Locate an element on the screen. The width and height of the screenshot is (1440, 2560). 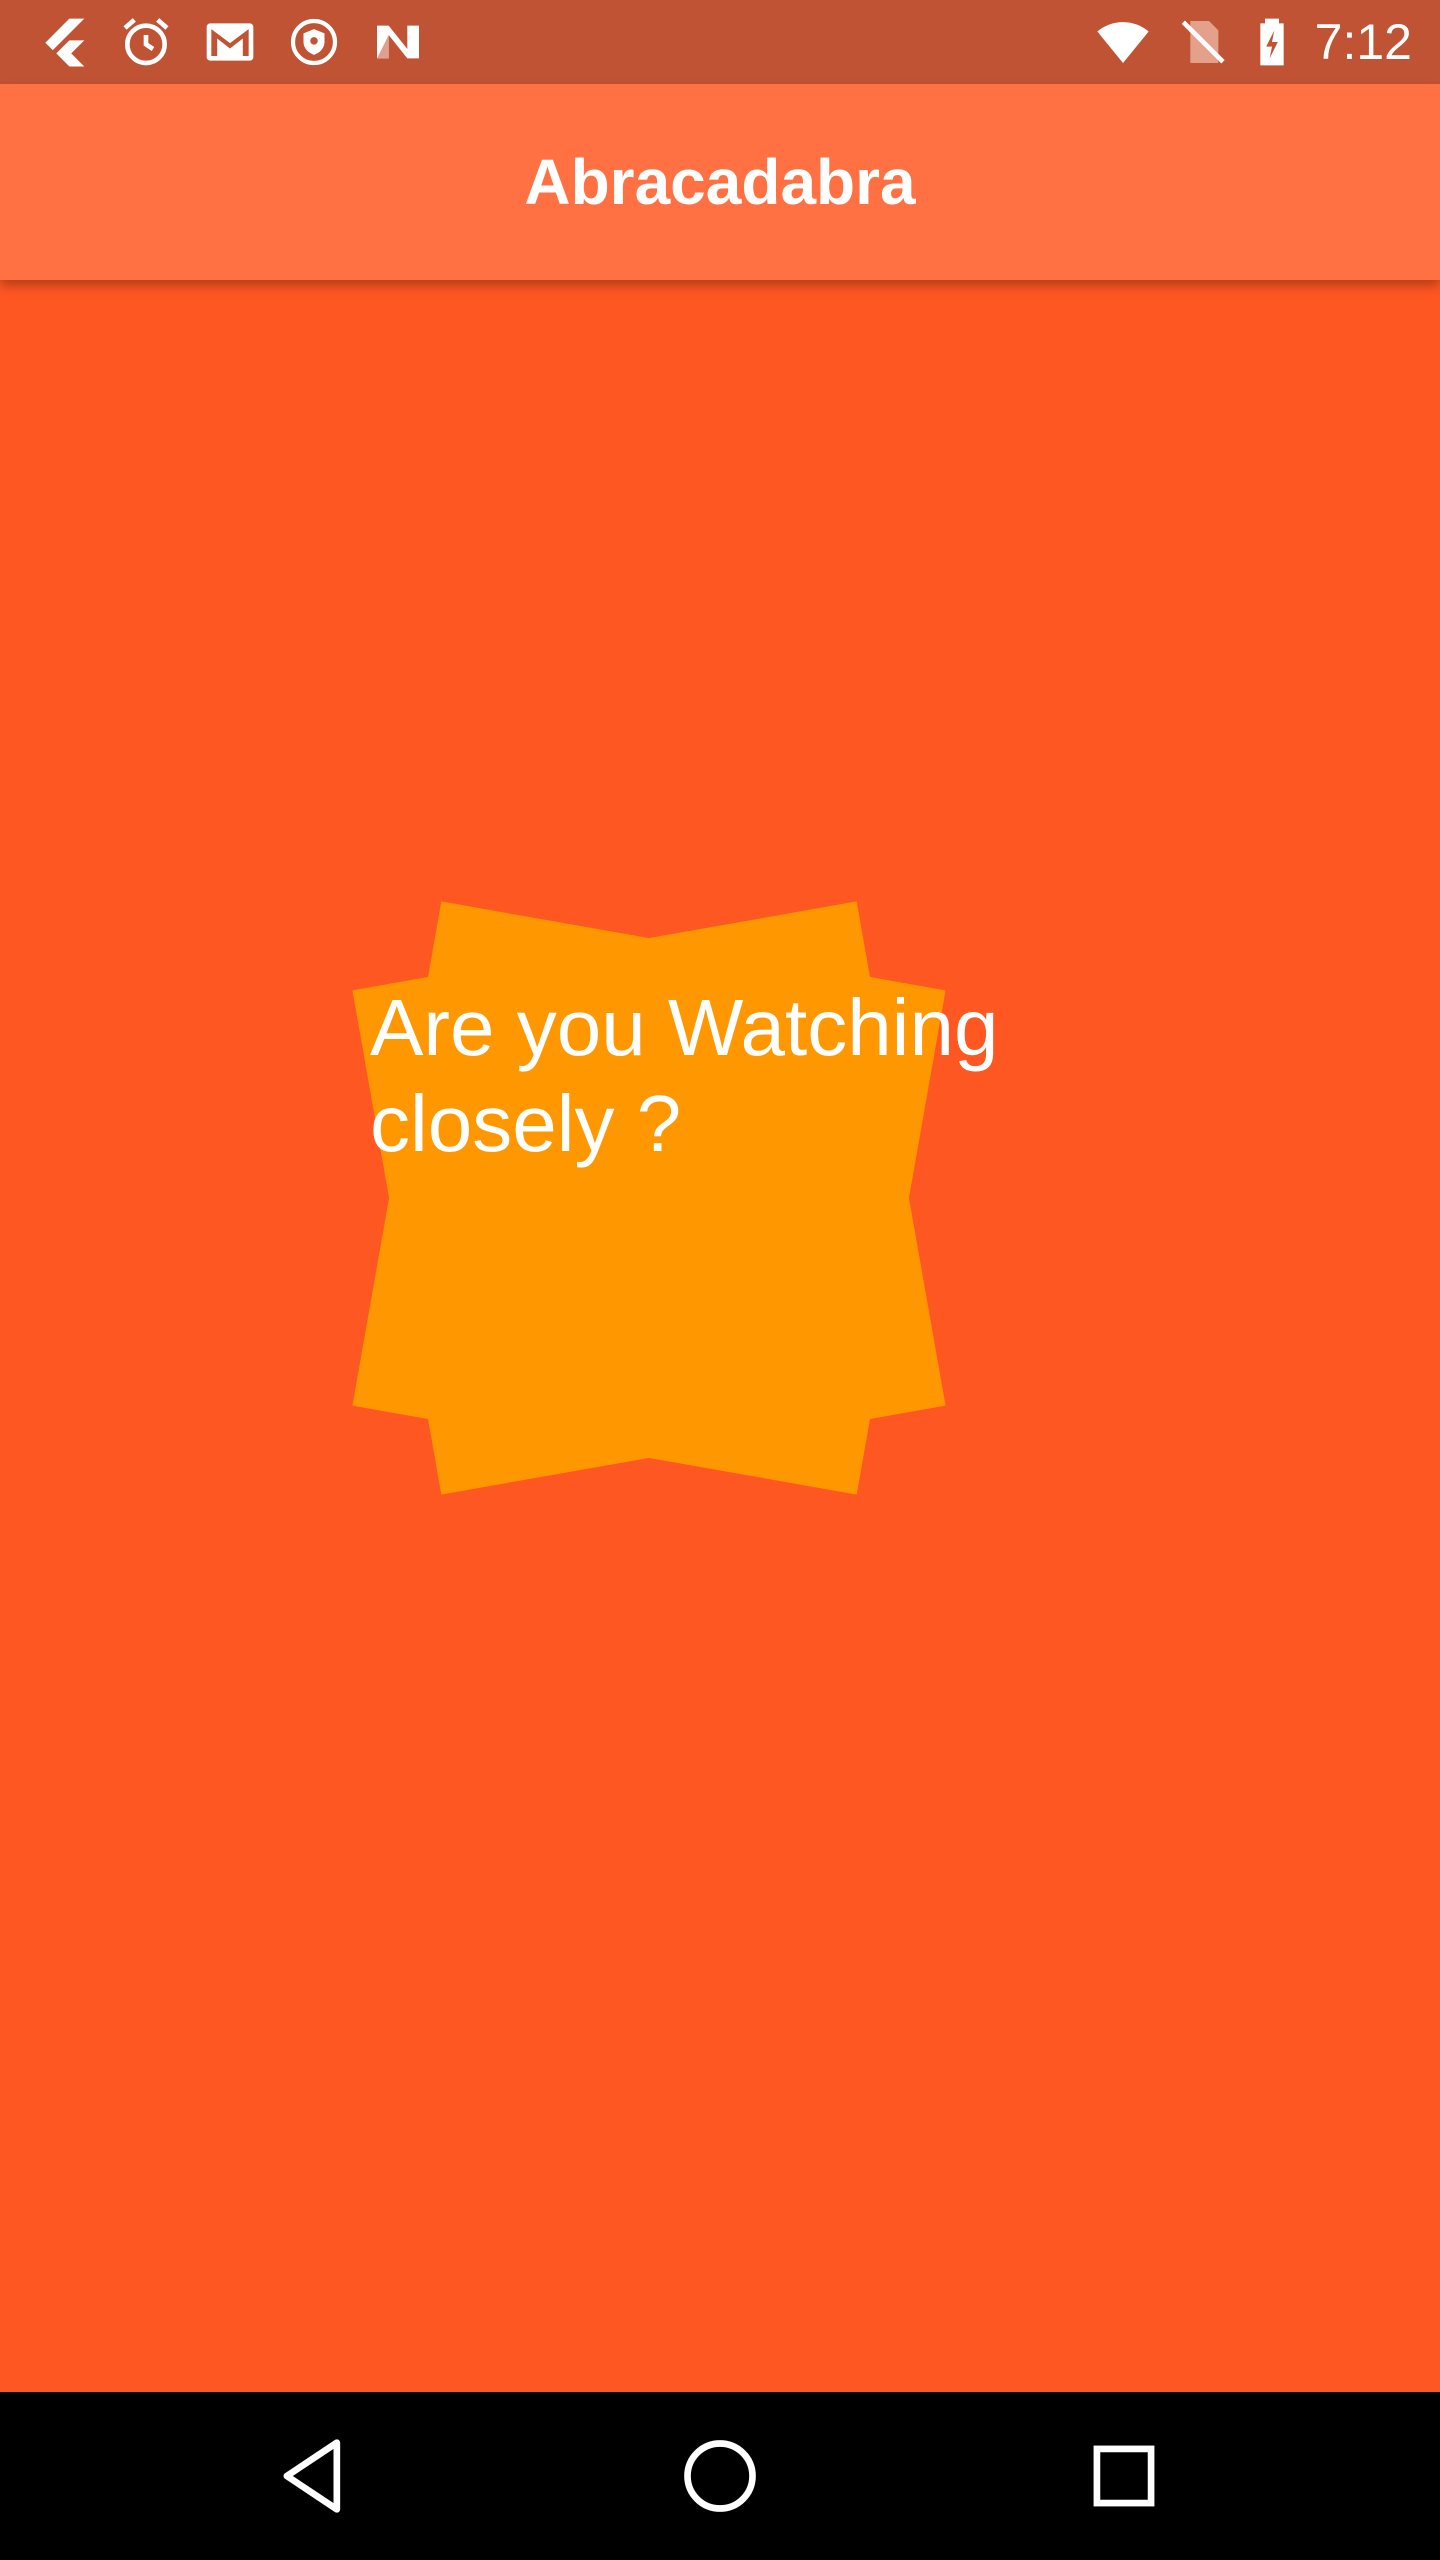
app-bar: Abracadabra is located at coordinates (720, 182).